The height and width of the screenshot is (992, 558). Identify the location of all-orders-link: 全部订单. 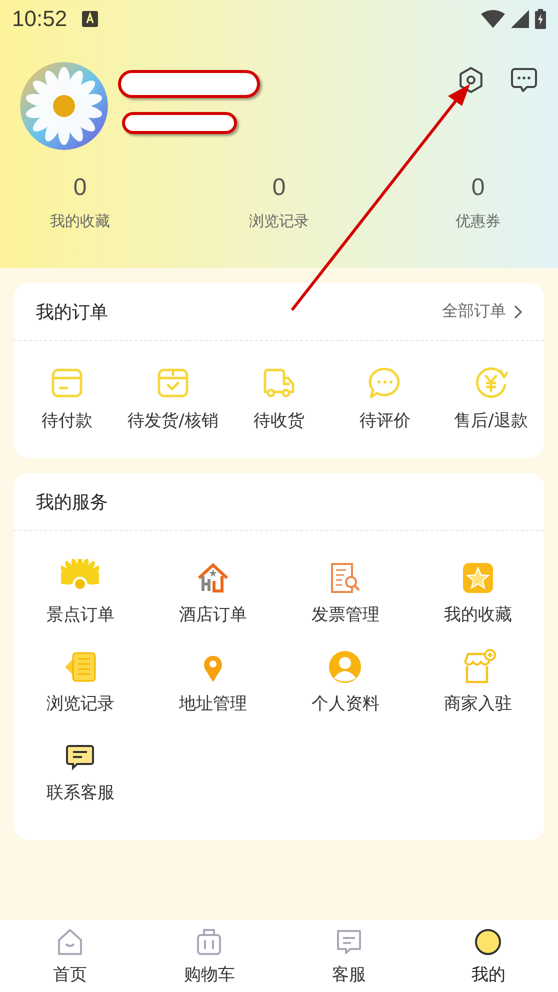
(482, 311).